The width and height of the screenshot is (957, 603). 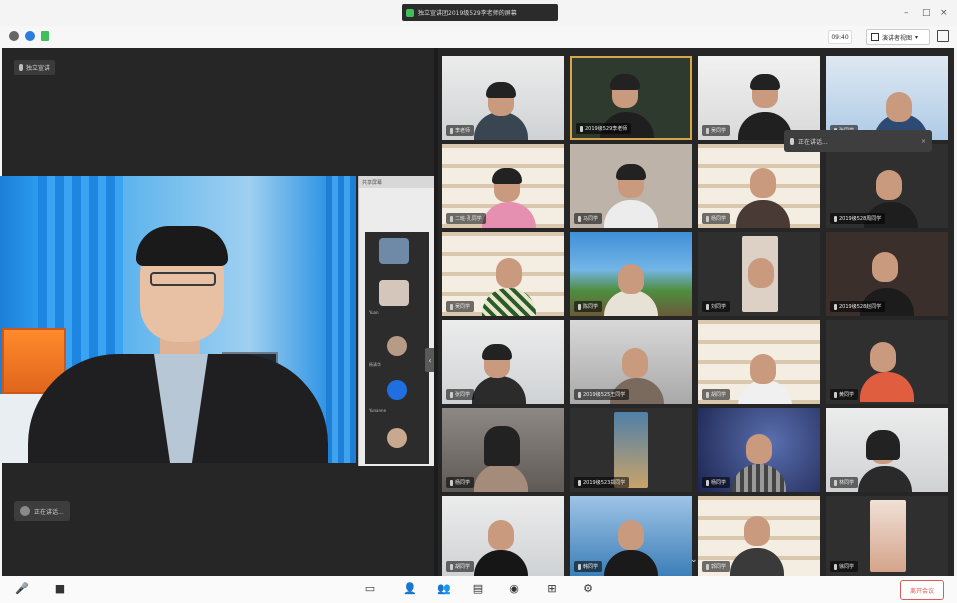 I want to click on participant-name: 黄同学, so click(x=844, y=394).